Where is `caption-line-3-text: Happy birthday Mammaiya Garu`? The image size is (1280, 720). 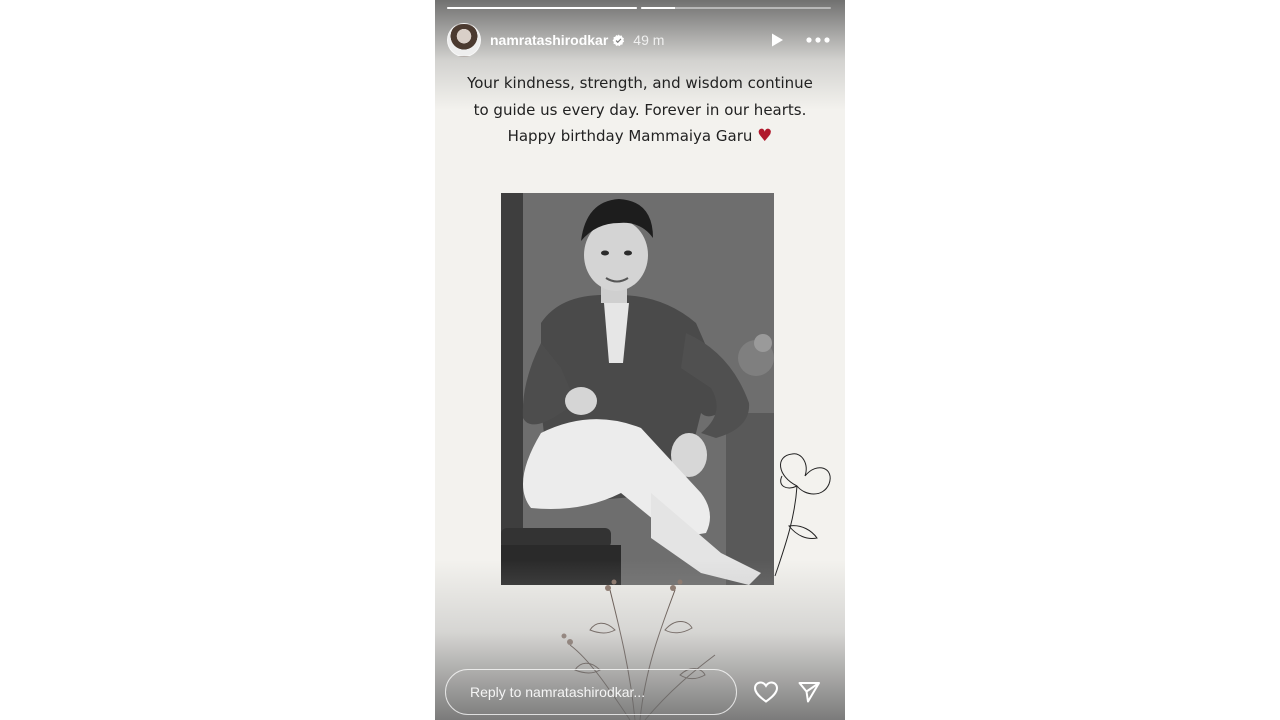
caption-line-3-text: Happy birthday Mammaiya Garu is located at coordinates (630, 136).